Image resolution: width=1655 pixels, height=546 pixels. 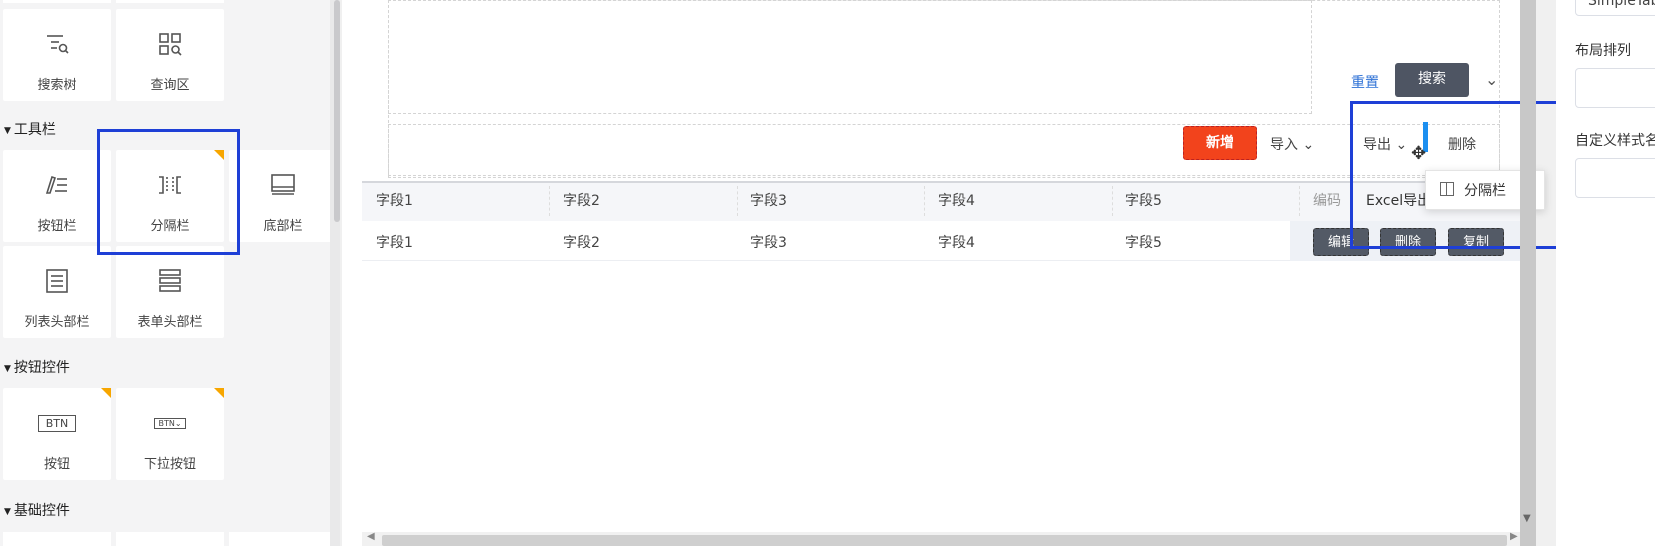 I want to click on button-icon: BTN, so click(x=57, y=423).